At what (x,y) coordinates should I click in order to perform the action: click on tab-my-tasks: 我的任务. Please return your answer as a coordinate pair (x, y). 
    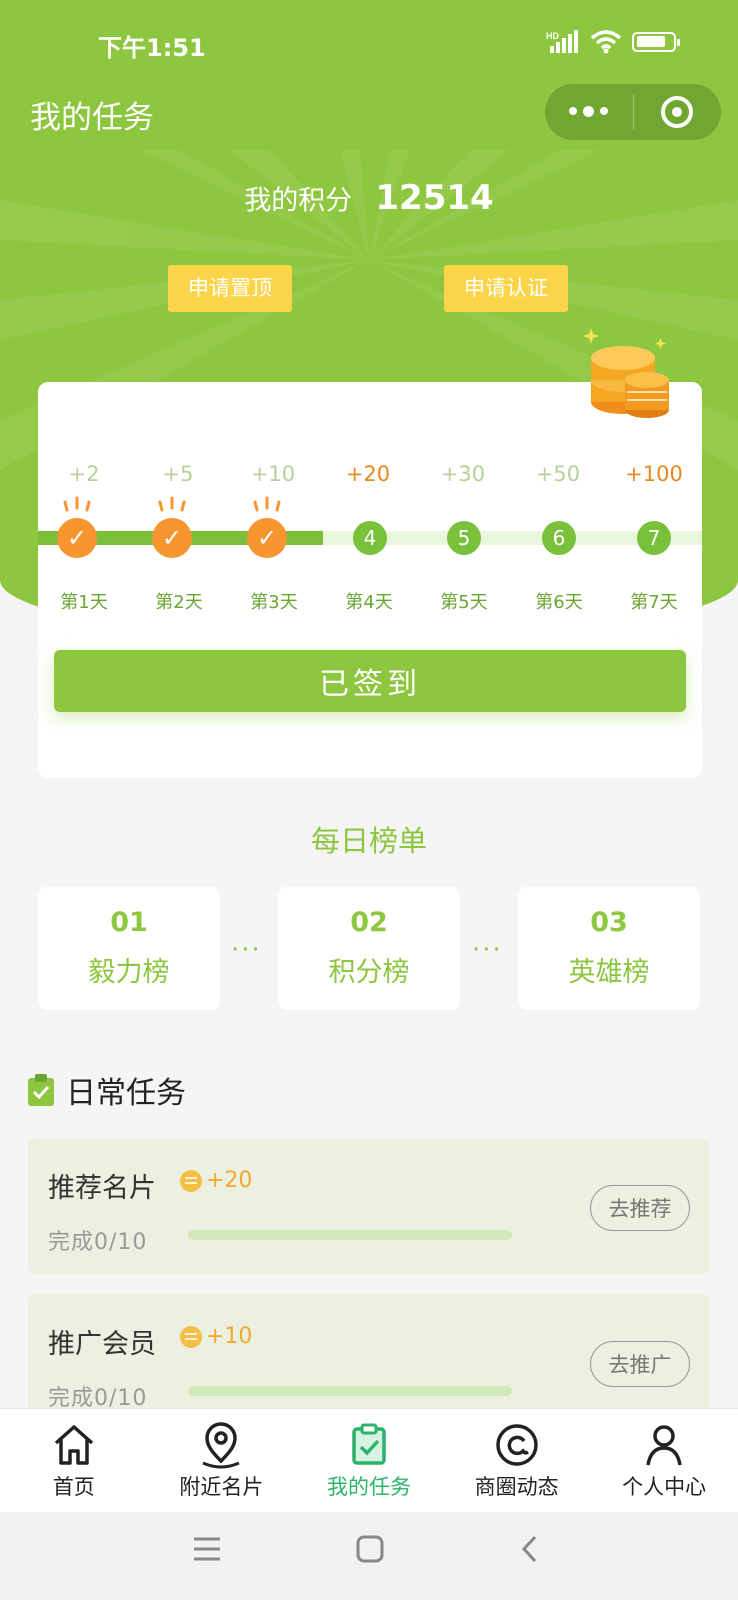
    Looking at the image, I should click on (369, 1460).